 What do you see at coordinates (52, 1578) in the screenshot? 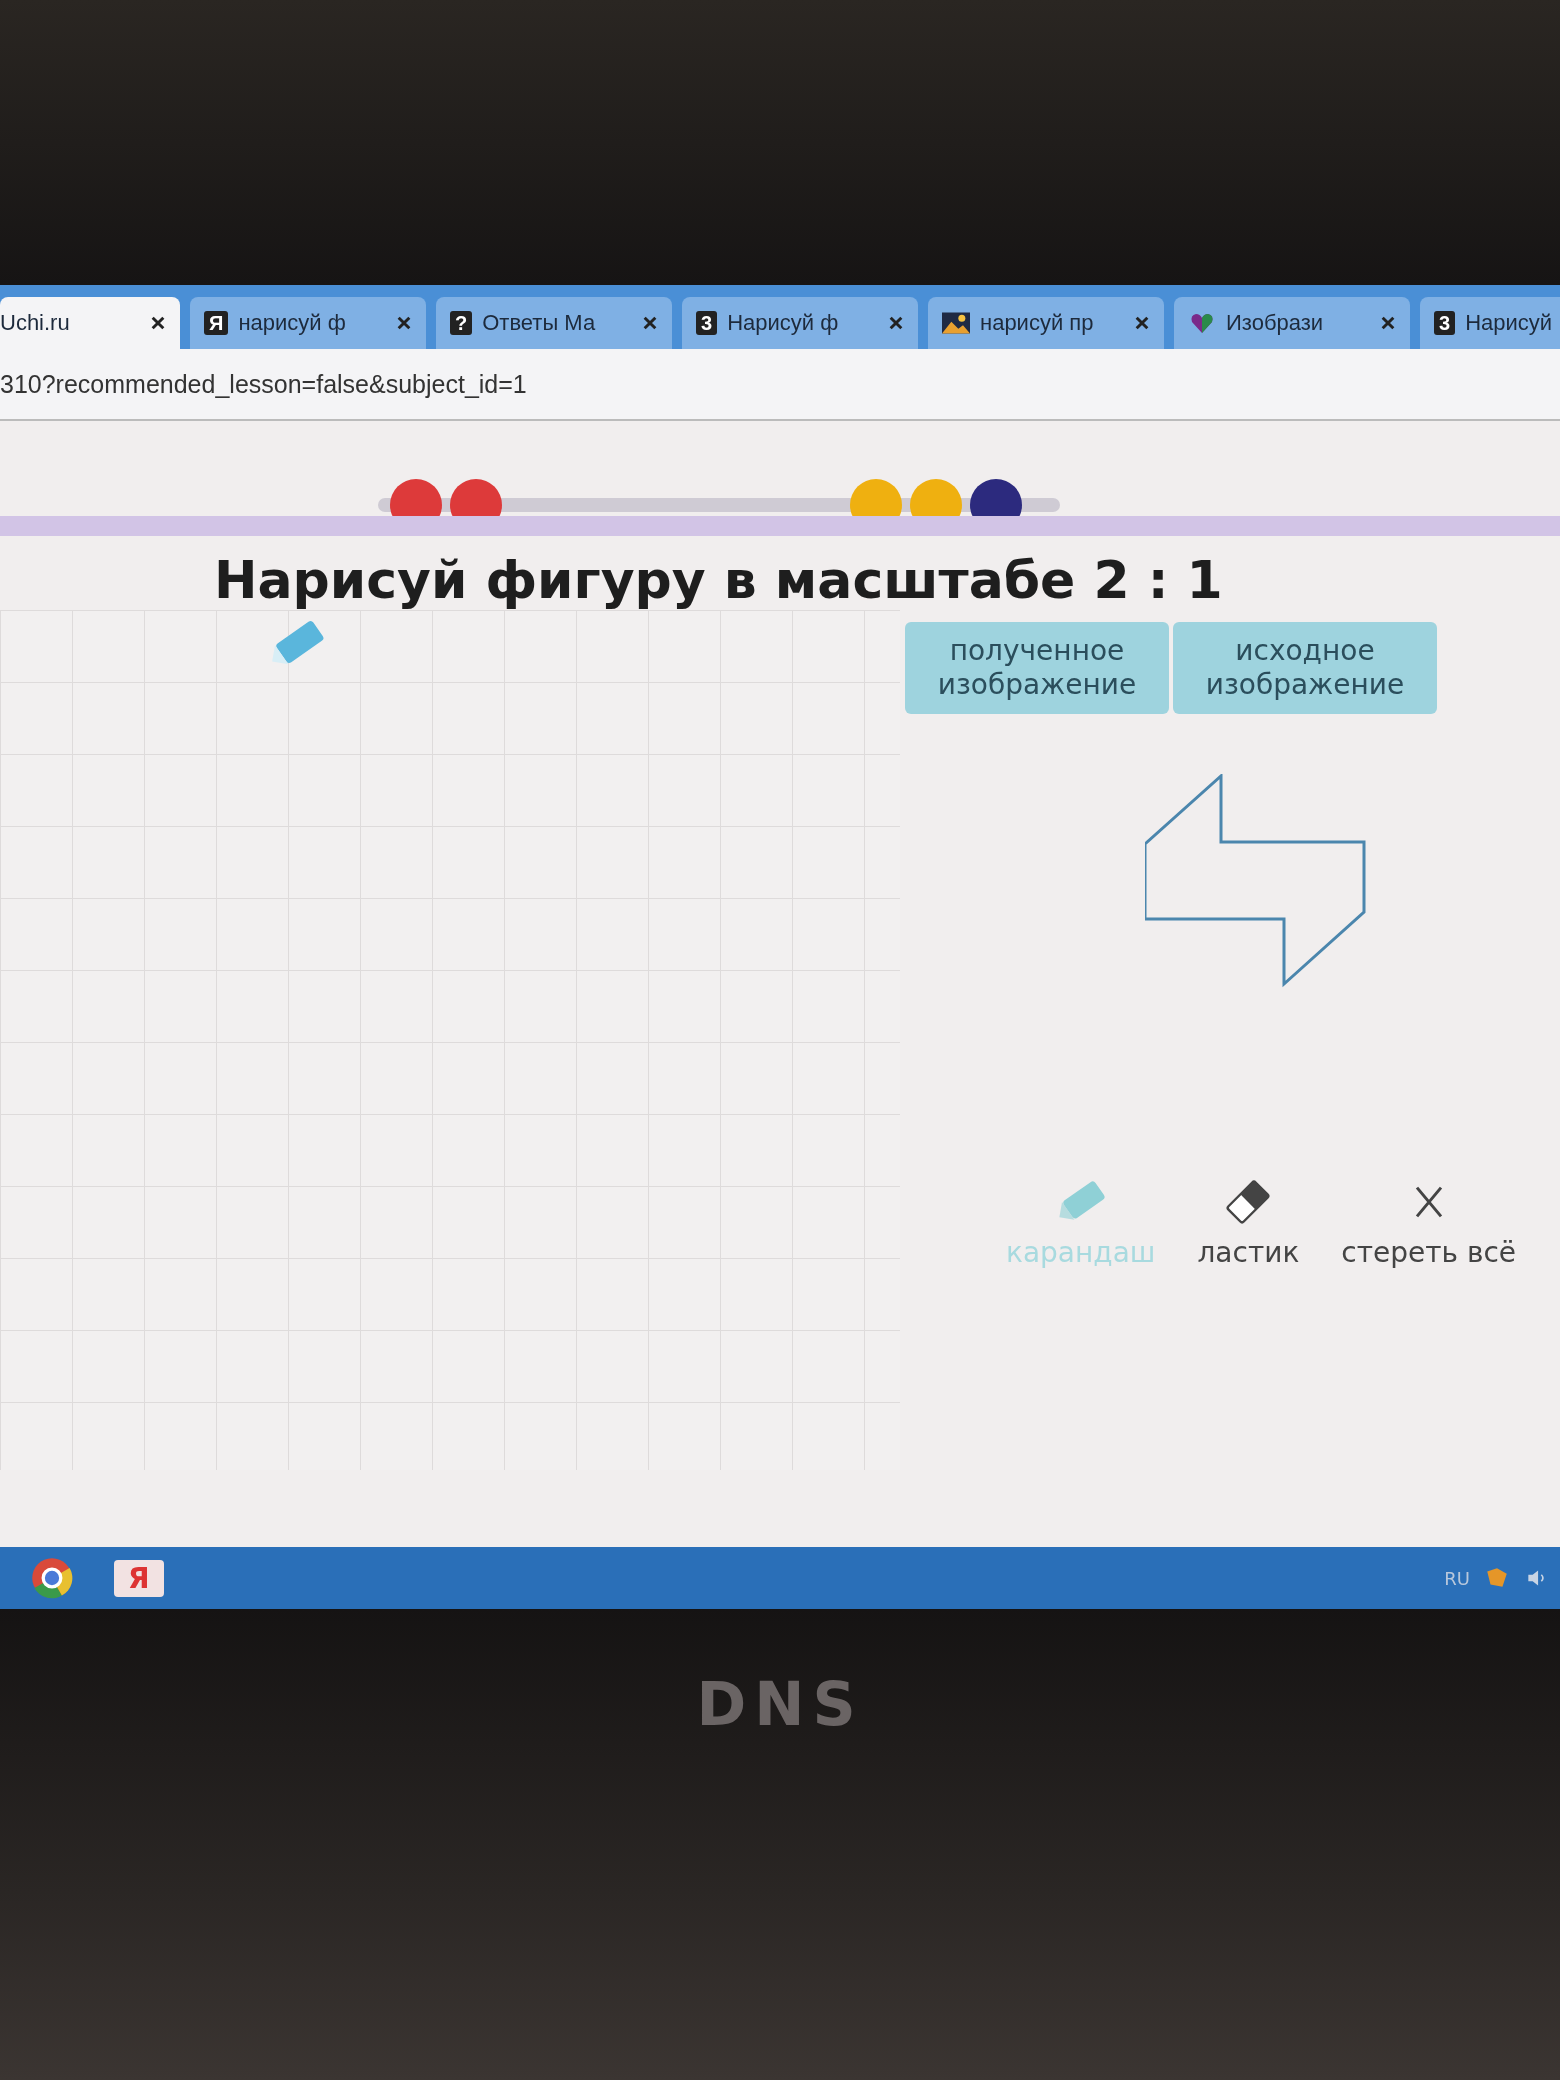
I see `chrome-icon` at bounding box center [52, 1578].